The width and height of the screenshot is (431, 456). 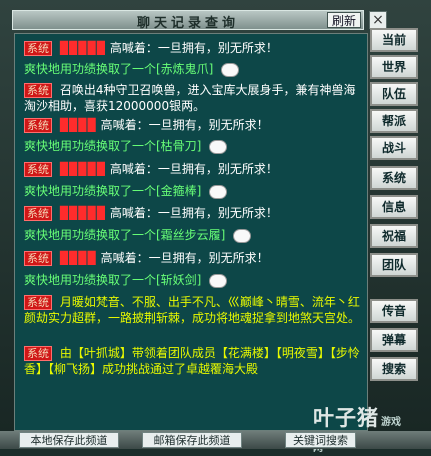 I want to click on channel-sidebar: 当前 世界 队伍 帮派 战斗 系统 信息 祝福 团队 传音 弹幕 搜索, so click(x=395, y=225).